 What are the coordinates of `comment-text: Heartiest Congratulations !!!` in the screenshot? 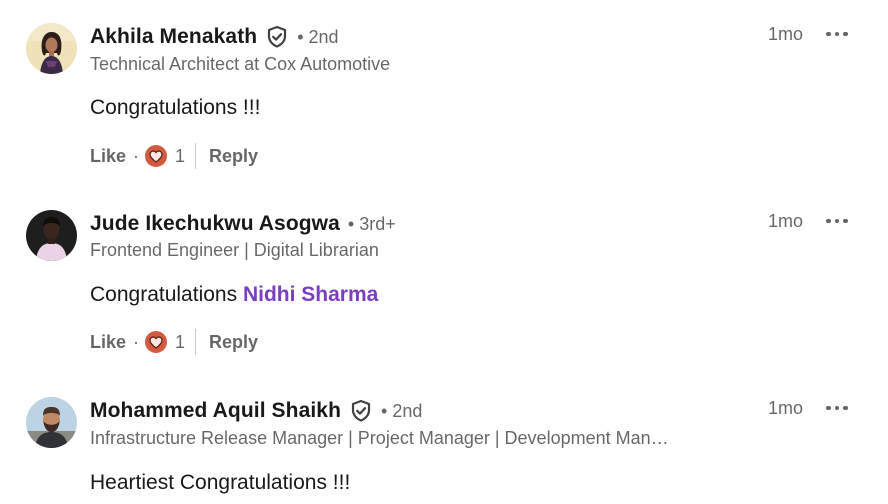 It's located at (220, 483).